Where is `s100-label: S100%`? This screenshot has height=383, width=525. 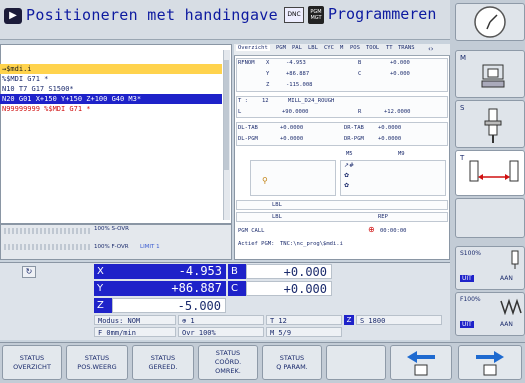
s100-label: S100% is located at coordinates (470, 253).